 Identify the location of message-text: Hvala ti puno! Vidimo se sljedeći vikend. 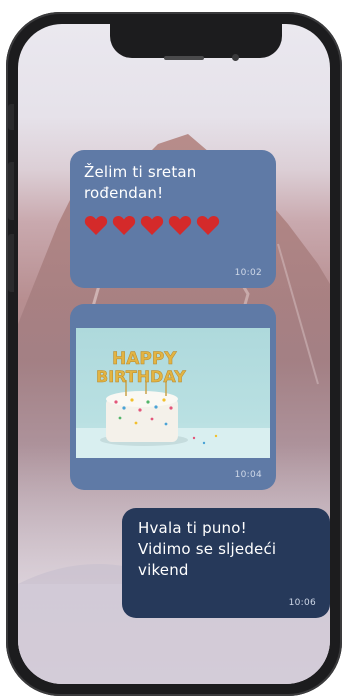
(226, 549).